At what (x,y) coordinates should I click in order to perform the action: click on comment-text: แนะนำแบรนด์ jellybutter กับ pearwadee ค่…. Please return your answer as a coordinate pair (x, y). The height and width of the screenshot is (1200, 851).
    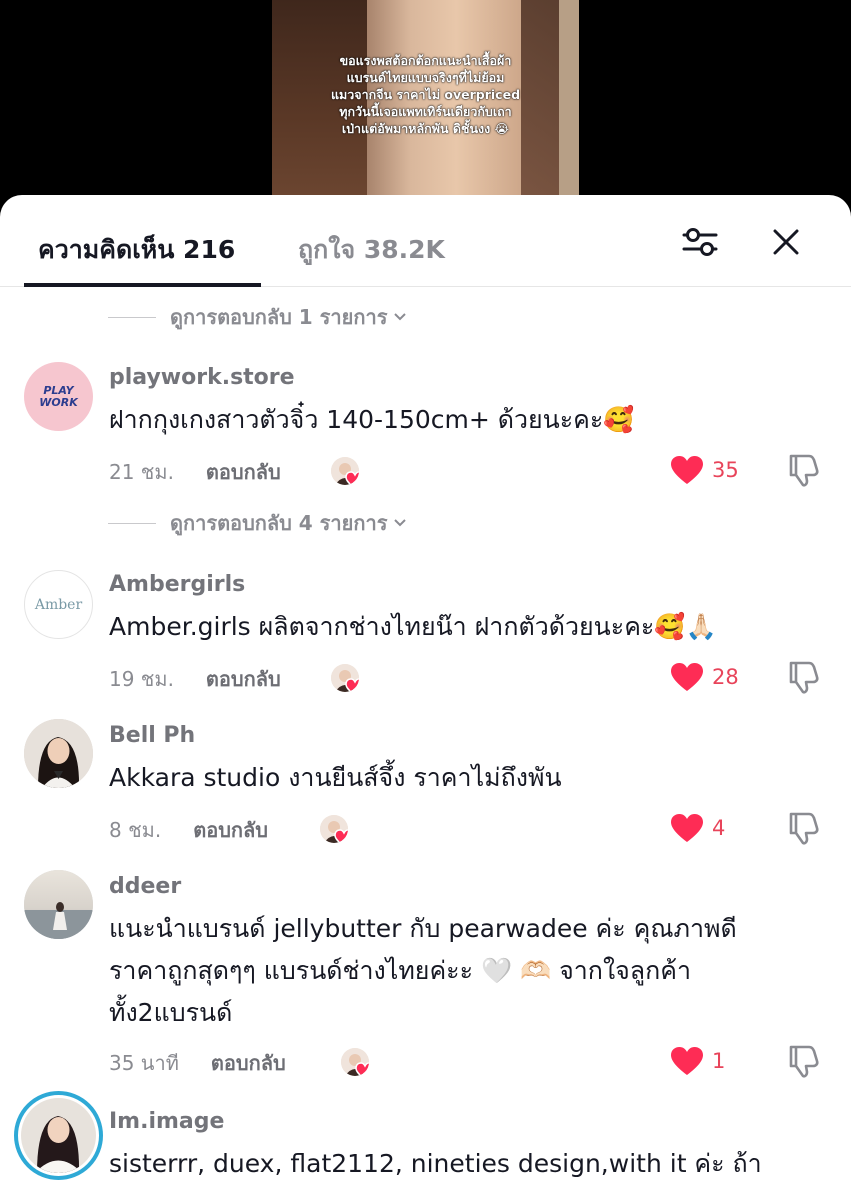
    Looking at the image, I should click on (454, 971).